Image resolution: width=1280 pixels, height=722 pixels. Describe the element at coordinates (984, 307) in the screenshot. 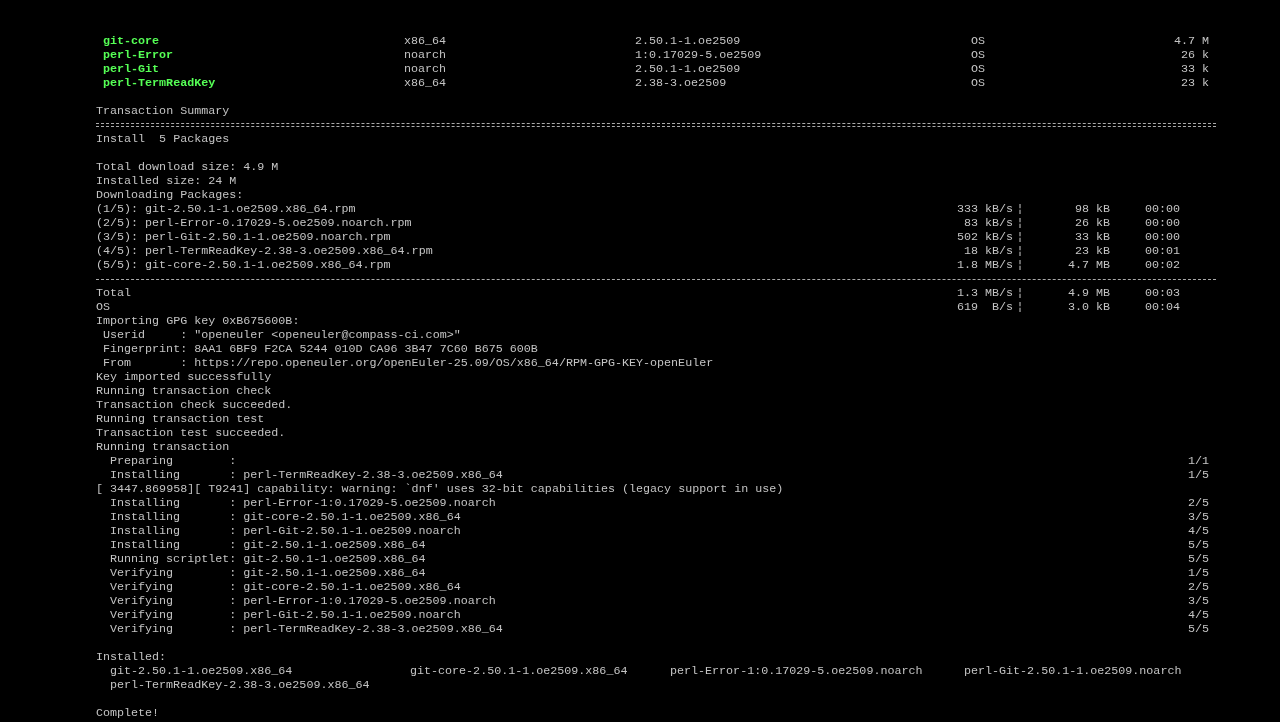

I see `download-speed: 619 B/s` at that location.